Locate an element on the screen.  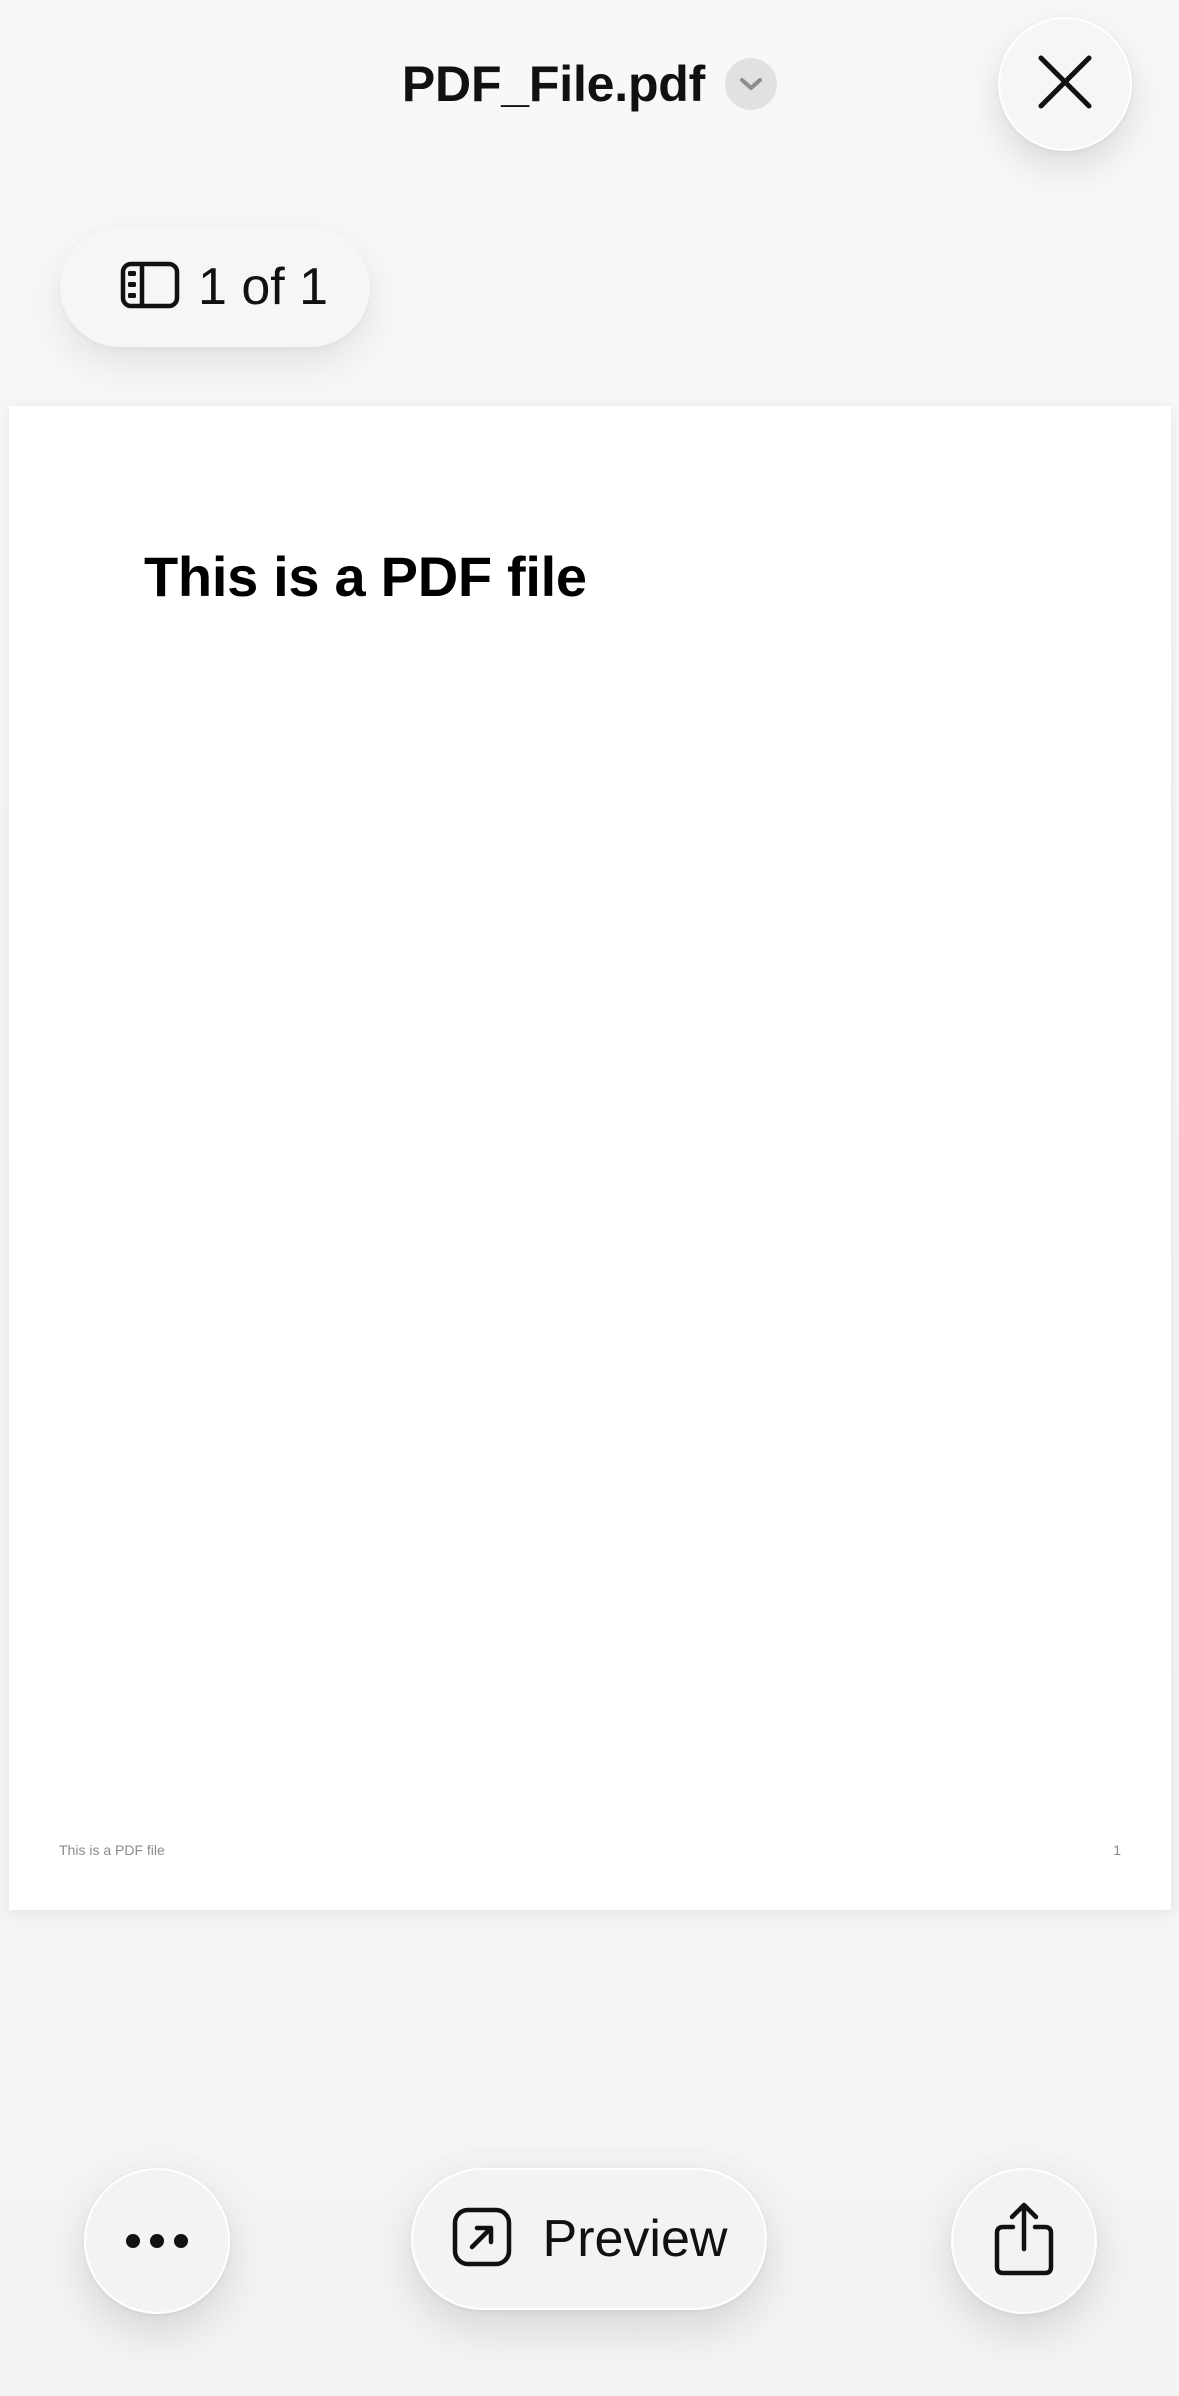
share-icon is located at coordinates (1024, 2241).